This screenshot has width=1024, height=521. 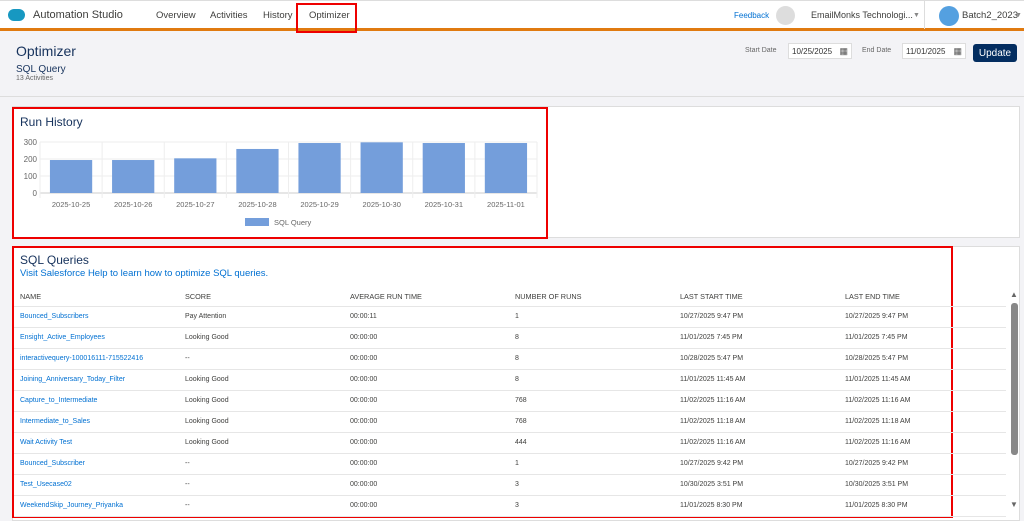 What do you see at coordinates (820, 51) in the screenshot?
I see `start-date-input: 10/25/2025 ▦` at bounding box center [820, 51].